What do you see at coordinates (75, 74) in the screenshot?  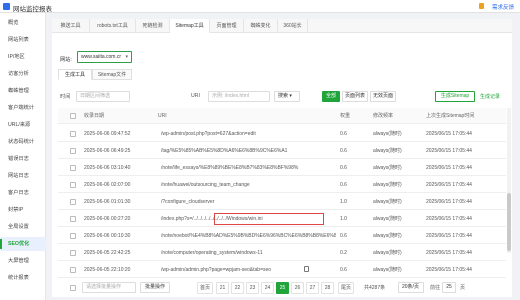 I see `subtab-generate-tool: 生成工具` at bounding box center [75, 74].